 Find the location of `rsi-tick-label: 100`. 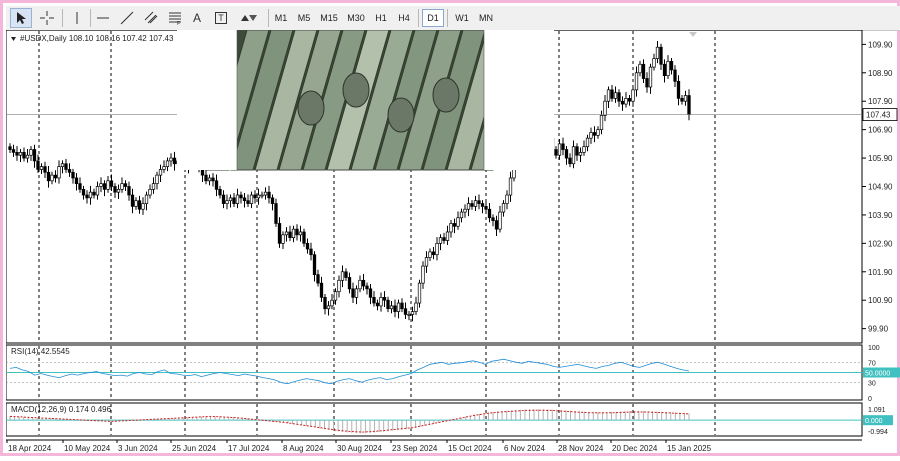

rsi-tick-label: 100 is located at coordinates (874, 348).